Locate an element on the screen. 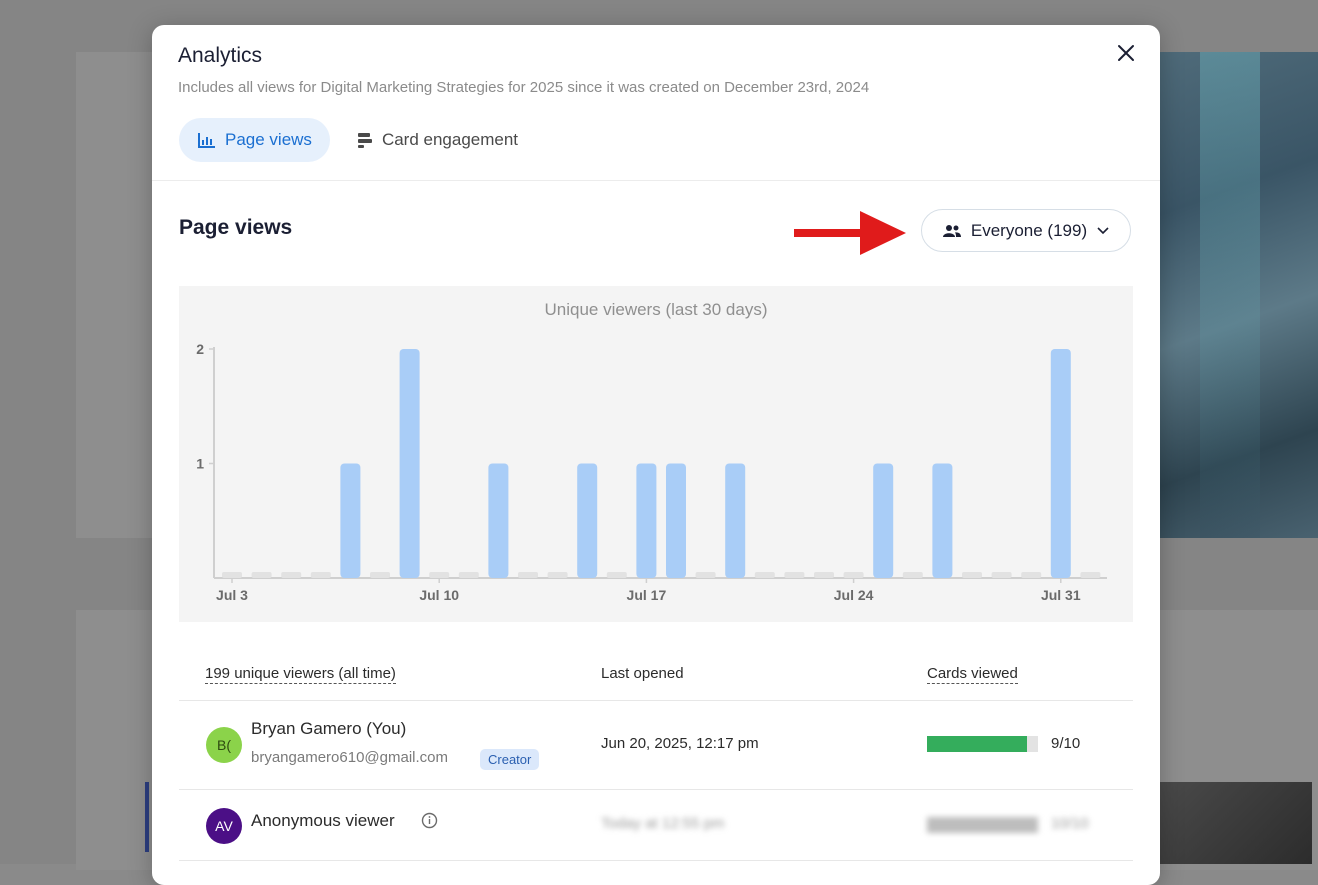 This screenshot has width=1318, height=885. tab-page-views: Page views is located at coordinates (254, 140).